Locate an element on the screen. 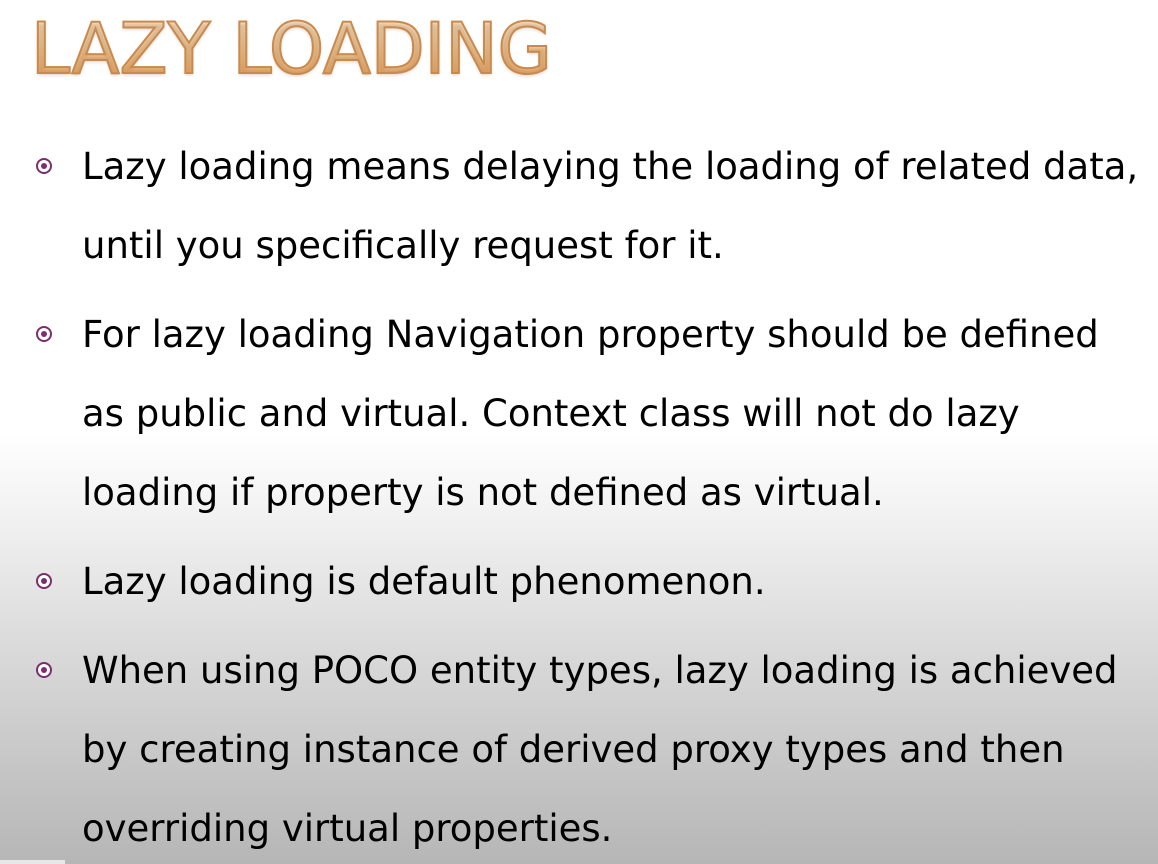  bullet-text: Lazy loading is default phenomenon. is located at coordinates (424, 581).